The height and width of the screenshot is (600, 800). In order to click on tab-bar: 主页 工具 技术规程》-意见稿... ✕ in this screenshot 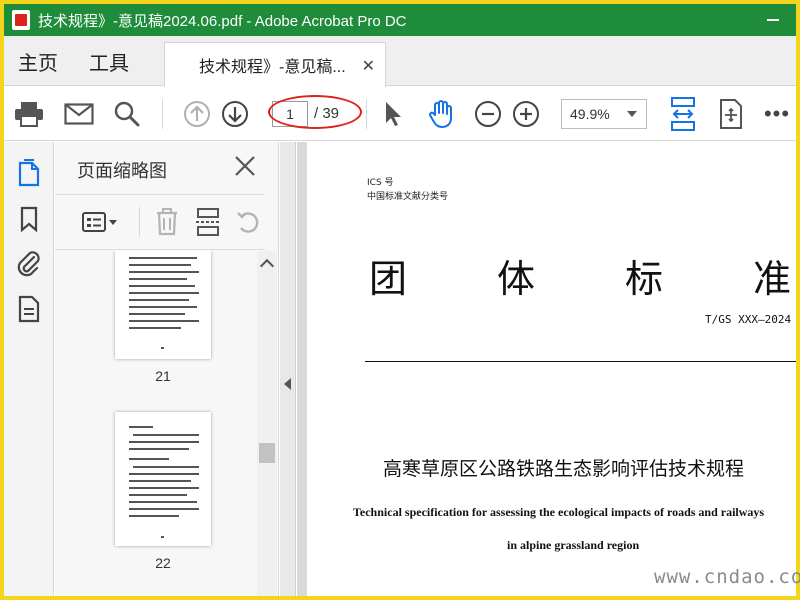, I will do `click(400, 61)`.